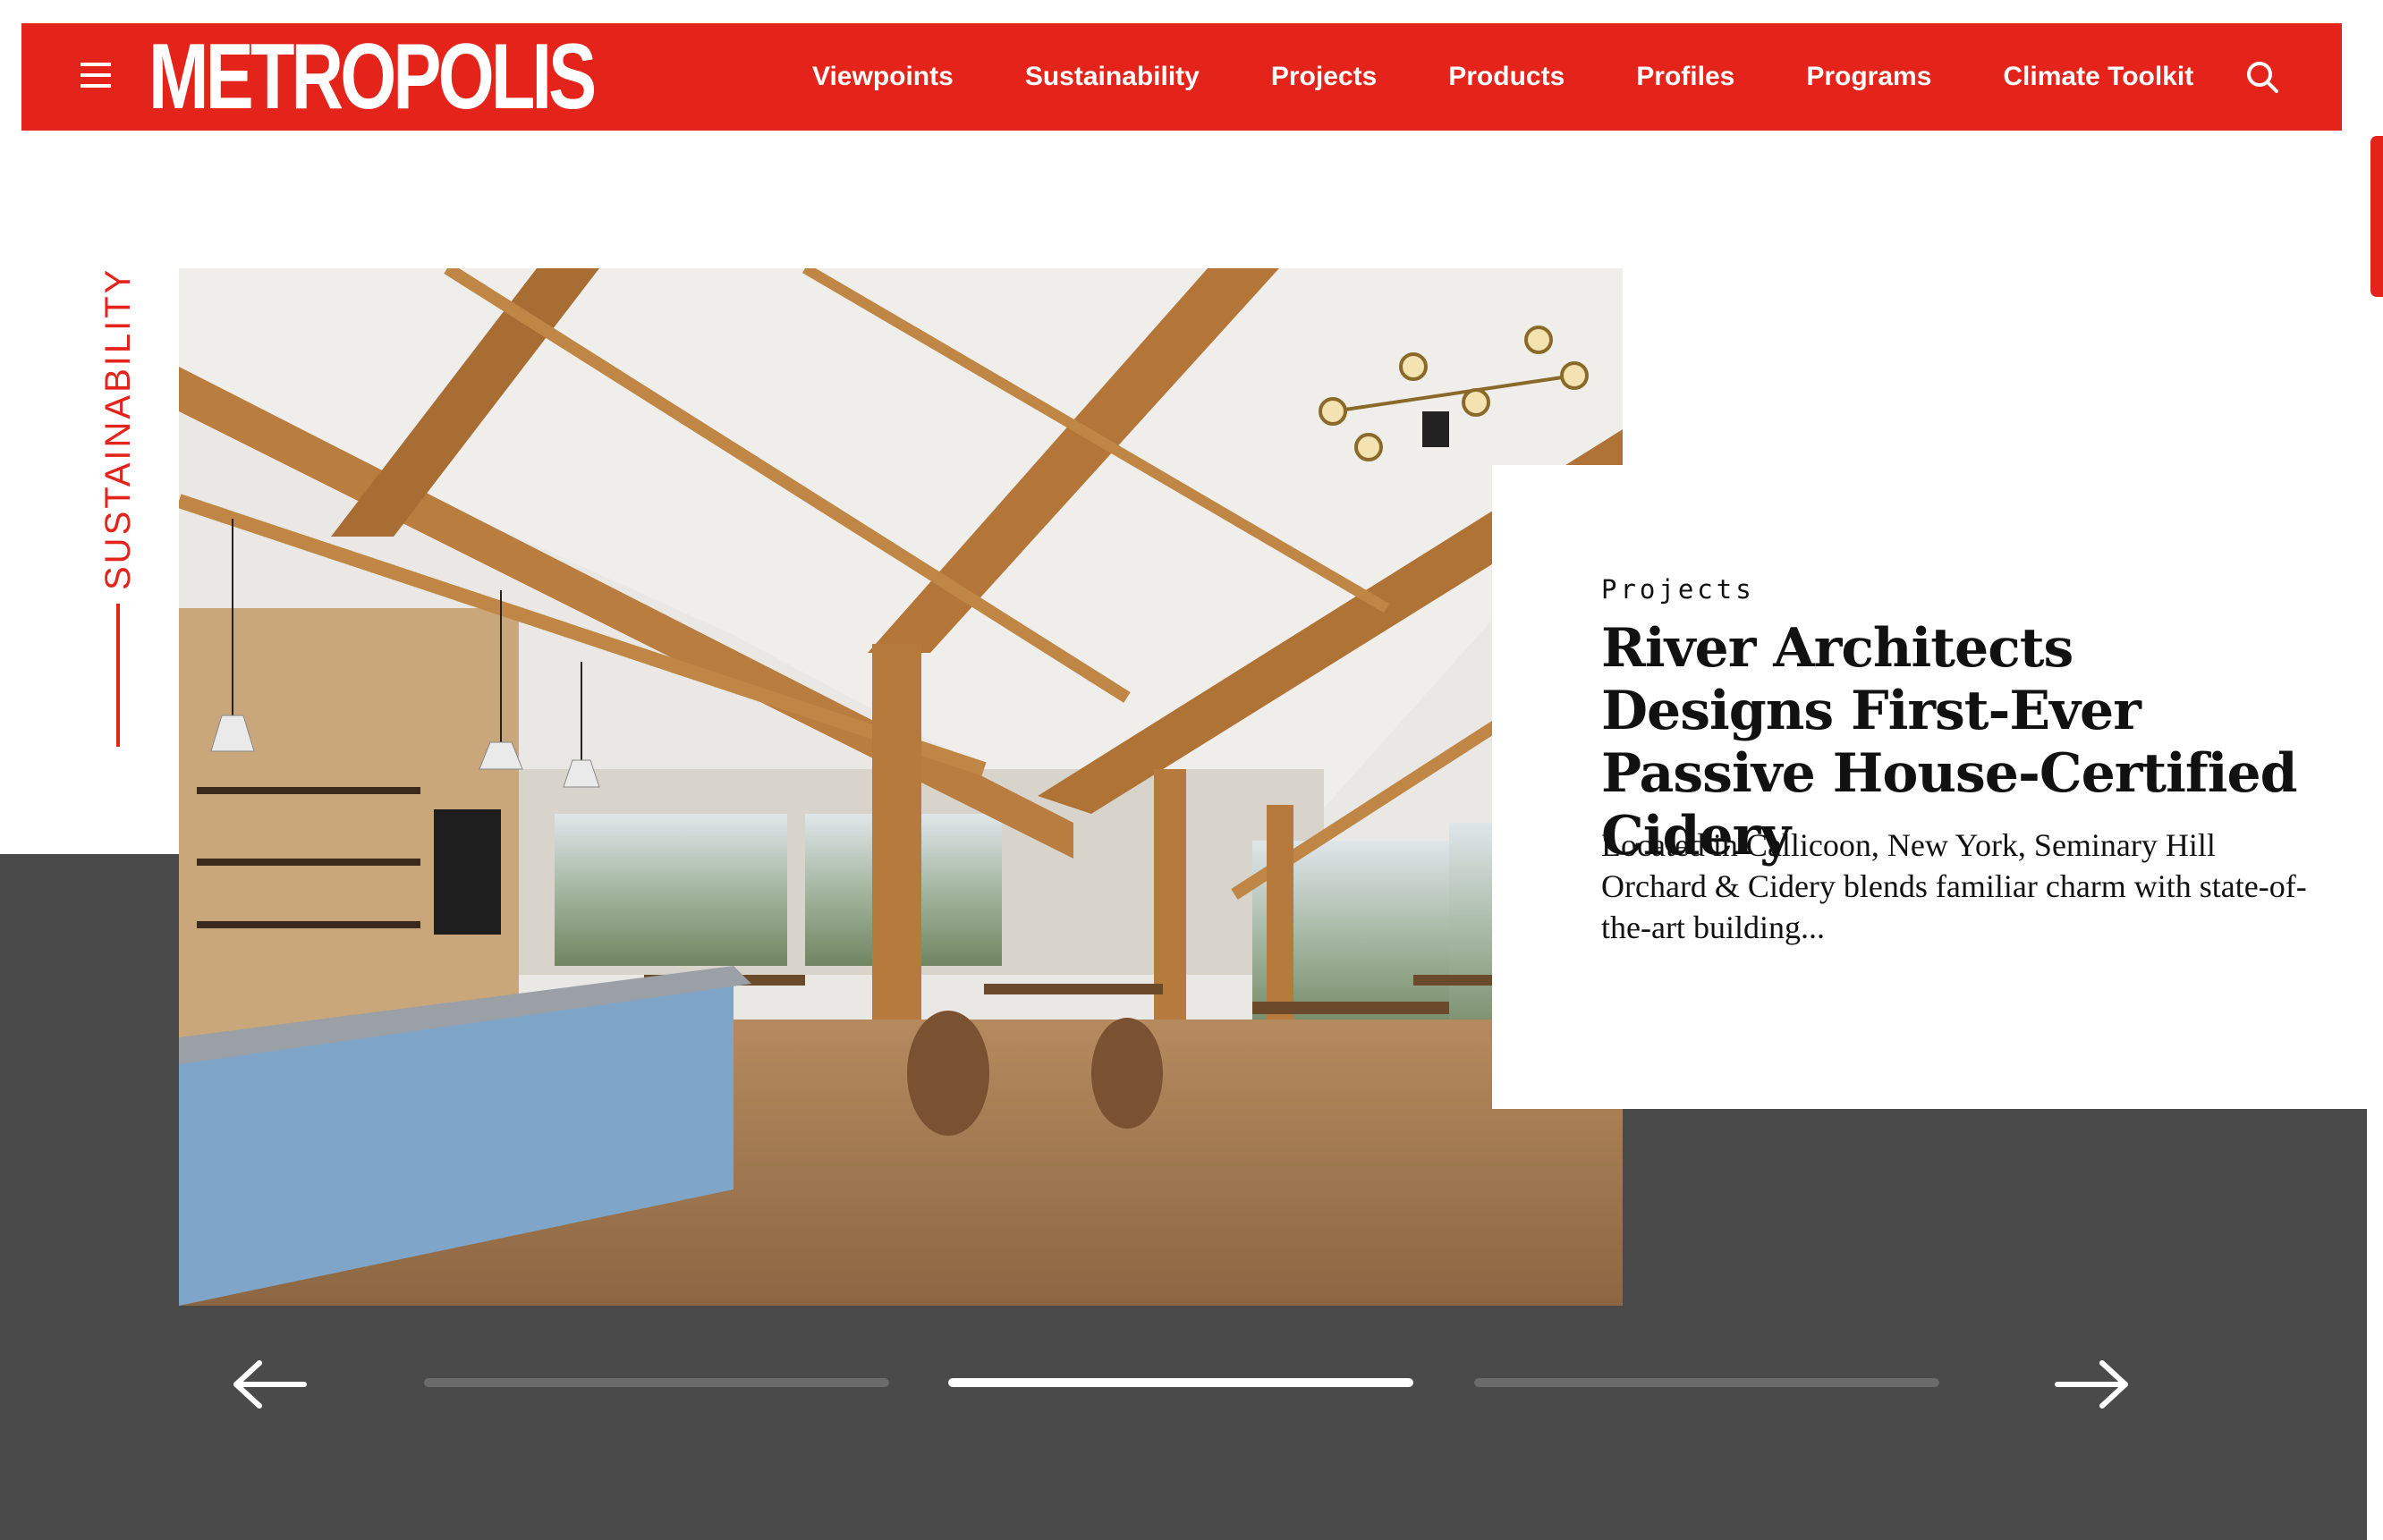 This screenshot has width=2383, height=1540. What do you see at coordinates (1678, 589) in the screenshot?
I see `story-kicker: Projects` at bounding box center [1678, 589].